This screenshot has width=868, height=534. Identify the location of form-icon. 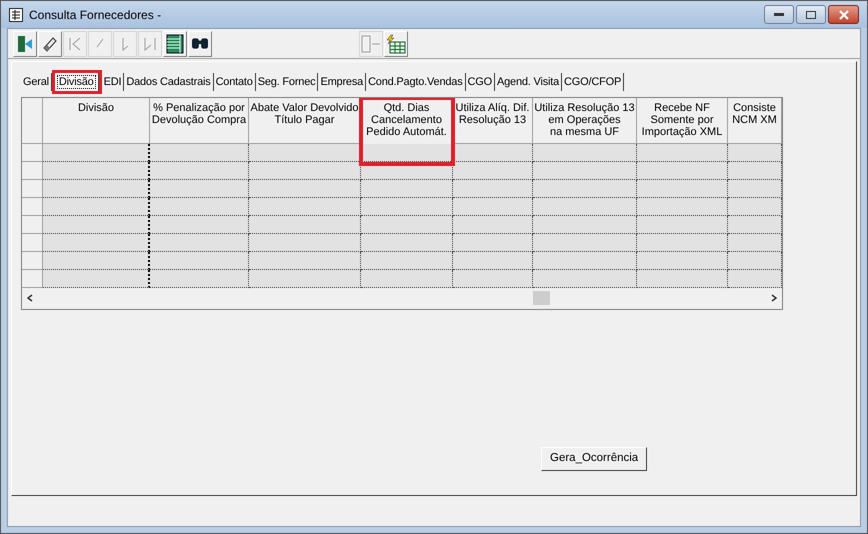
(16, 15).